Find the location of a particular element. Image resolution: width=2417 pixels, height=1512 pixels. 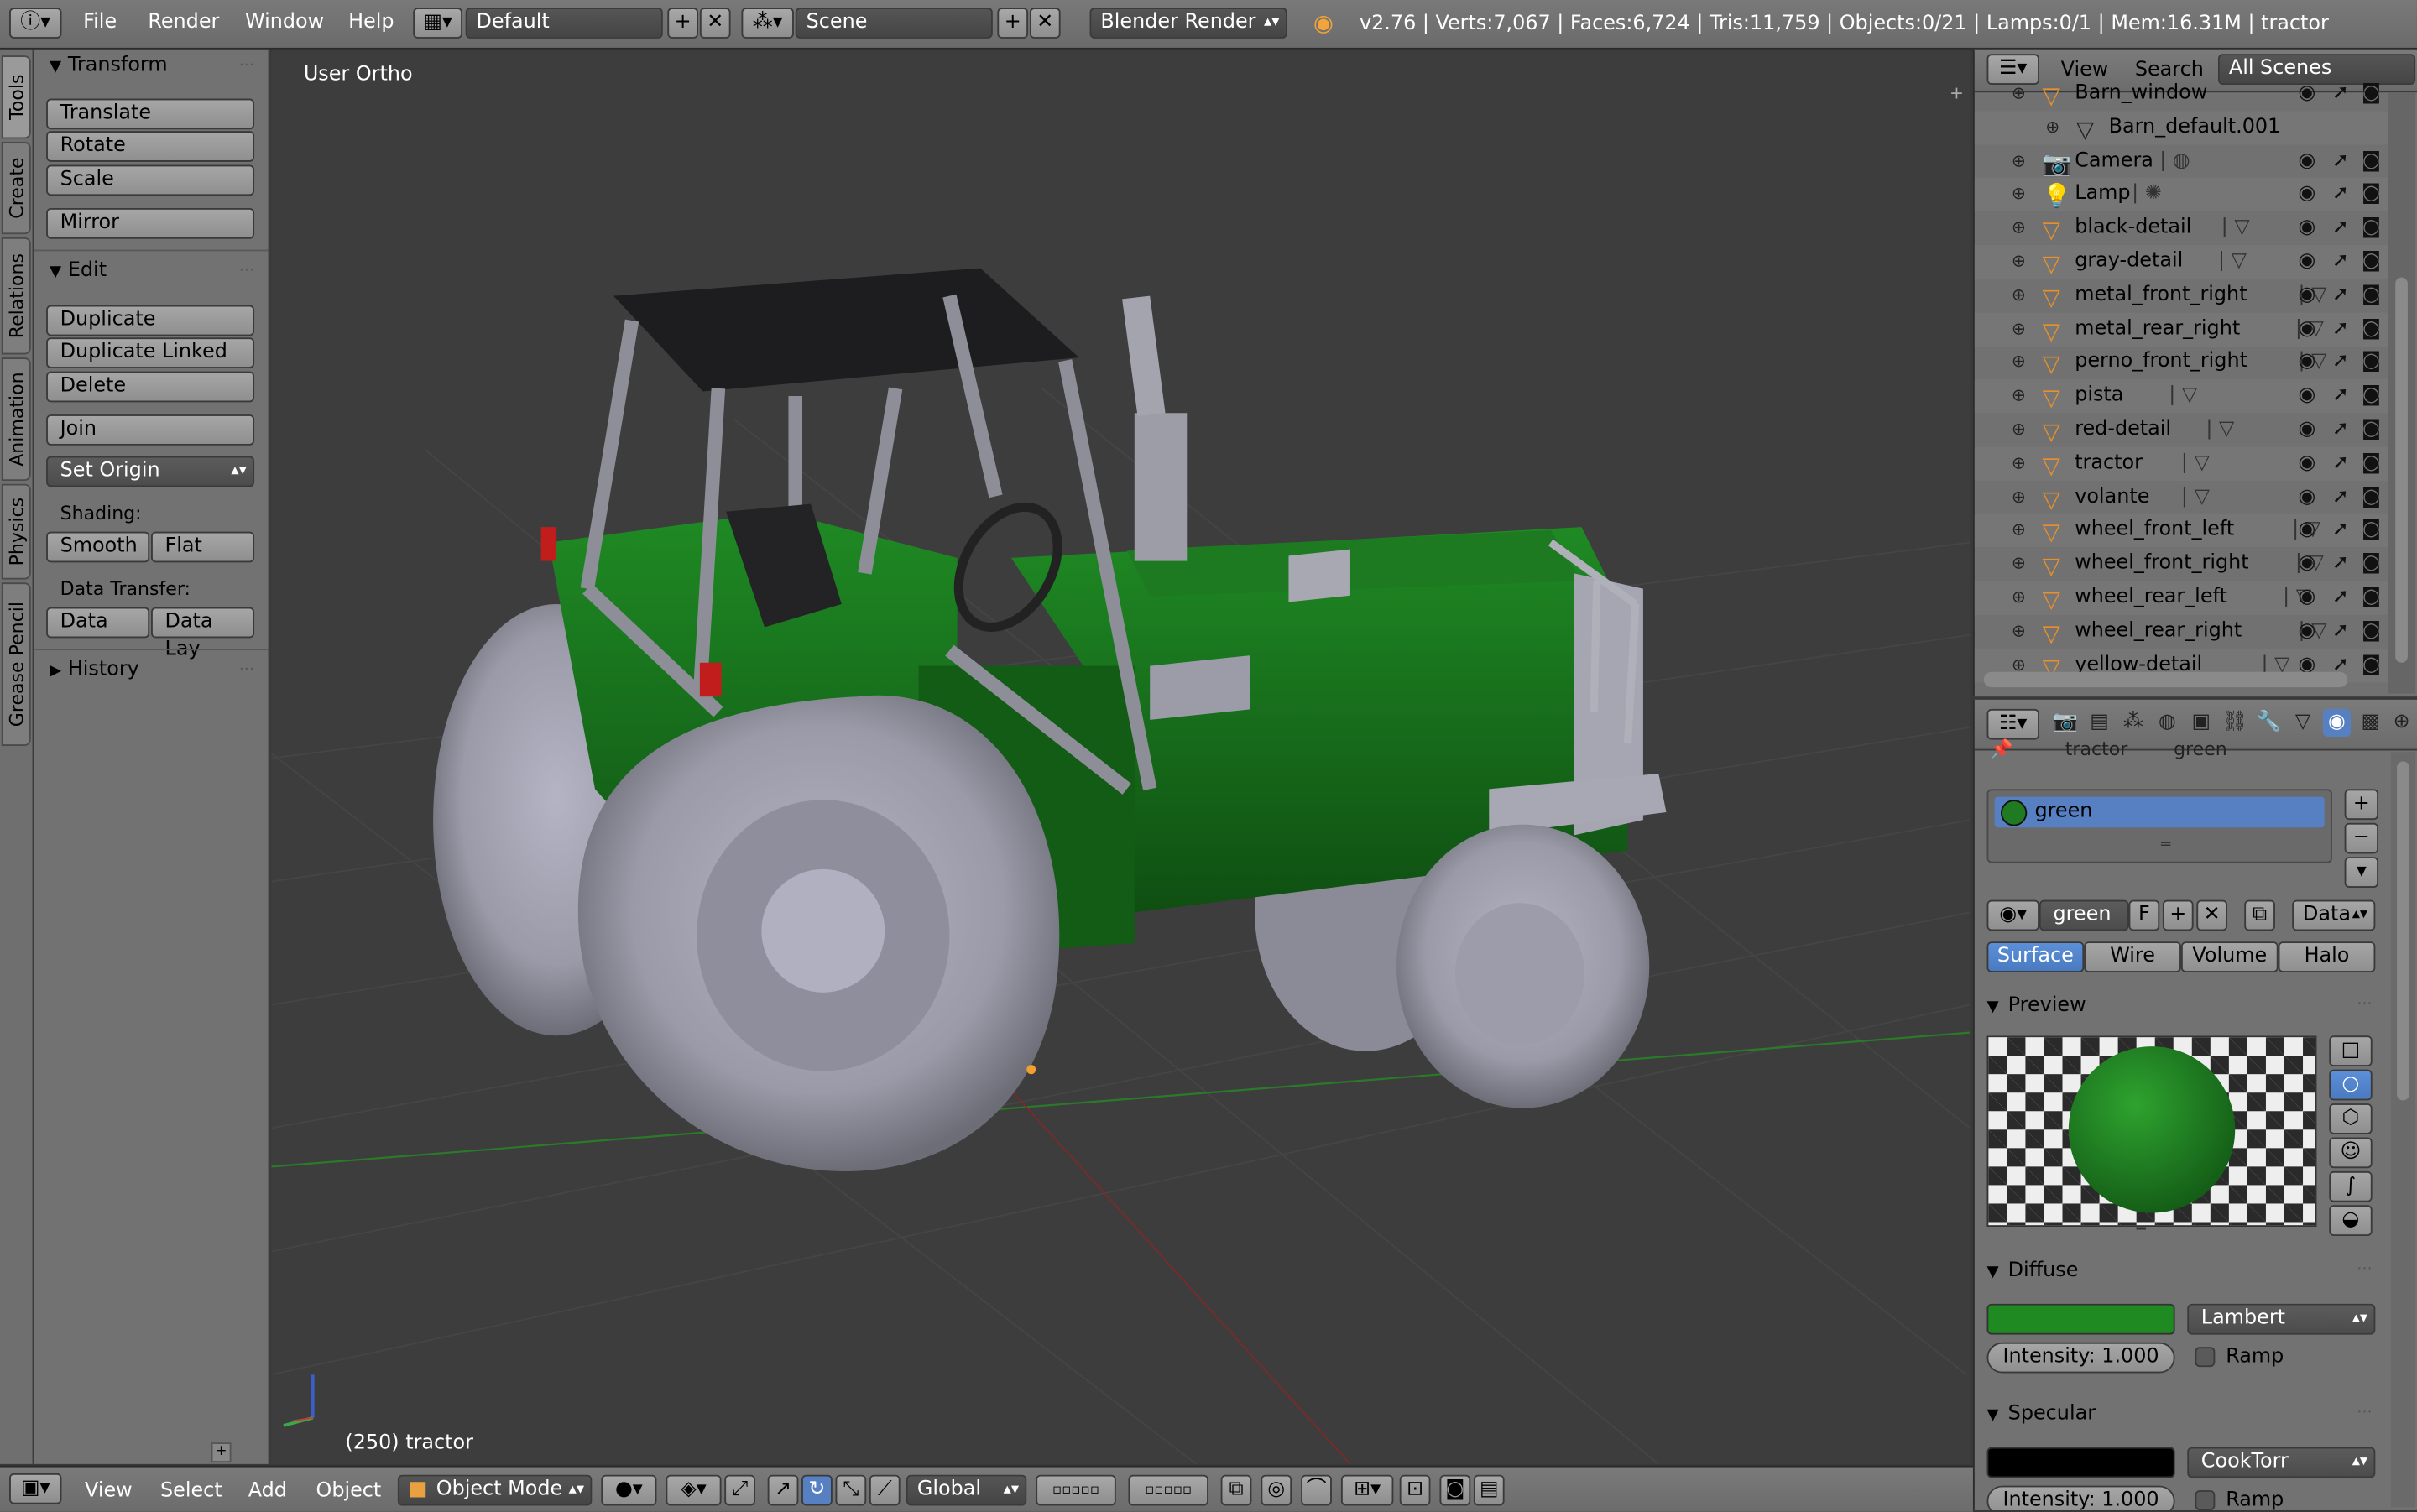

tab-grease-pencil: Grease Pencil is located at coordinates (16, 664).